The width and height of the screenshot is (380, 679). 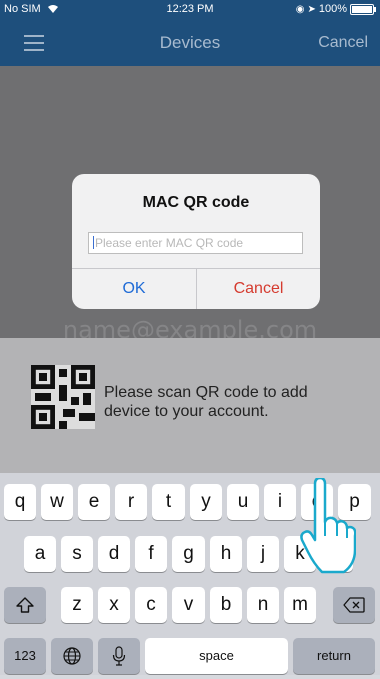 What do you see at coordinates (190, 10) in the screenshot?
I see `status-bar: No SIM 12:23 PM ◉ ➤ 100%` at bounding box center [190, 10].